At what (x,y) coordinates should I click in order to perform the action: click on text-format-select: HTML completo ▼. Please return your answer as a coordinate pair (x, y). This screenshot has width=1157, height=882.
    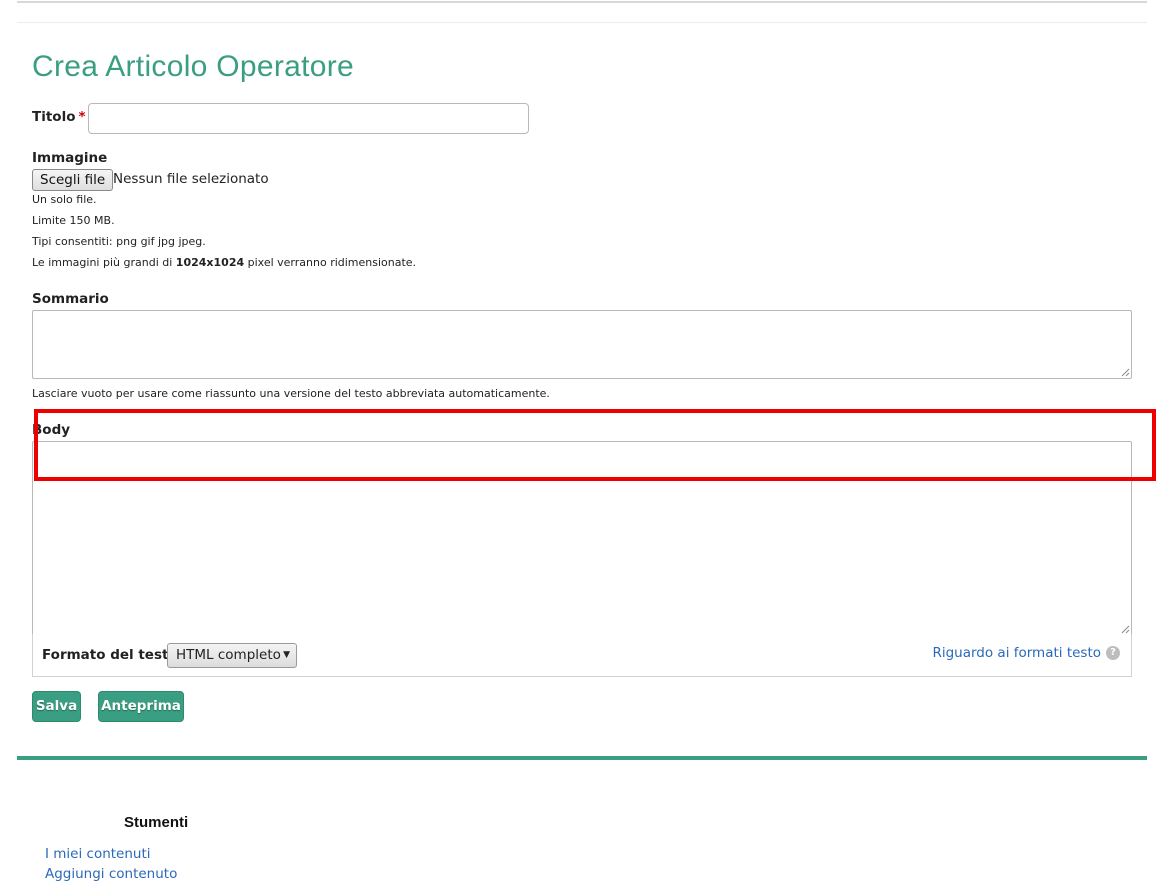
    Looking at the image, I should click on (232, 655).